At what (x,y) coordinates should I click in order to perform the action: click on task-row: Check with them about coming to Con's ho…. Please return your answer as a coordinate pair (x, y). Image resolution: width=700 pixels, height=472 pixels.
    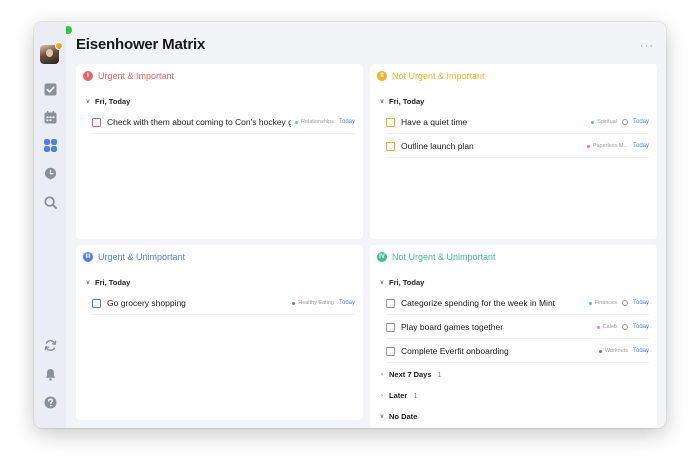
    Looking at the image, I should click on (223, 122).